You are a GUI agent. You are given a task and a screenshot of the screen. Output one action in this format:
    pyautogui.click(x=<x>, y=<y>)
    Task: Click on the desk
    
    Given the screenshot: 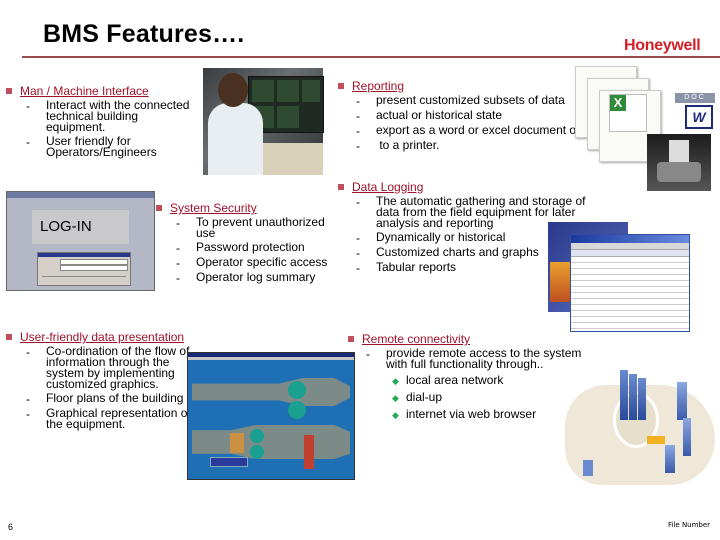 What is the action you would take?
    pyautogui.click(x=293, y=159)
    